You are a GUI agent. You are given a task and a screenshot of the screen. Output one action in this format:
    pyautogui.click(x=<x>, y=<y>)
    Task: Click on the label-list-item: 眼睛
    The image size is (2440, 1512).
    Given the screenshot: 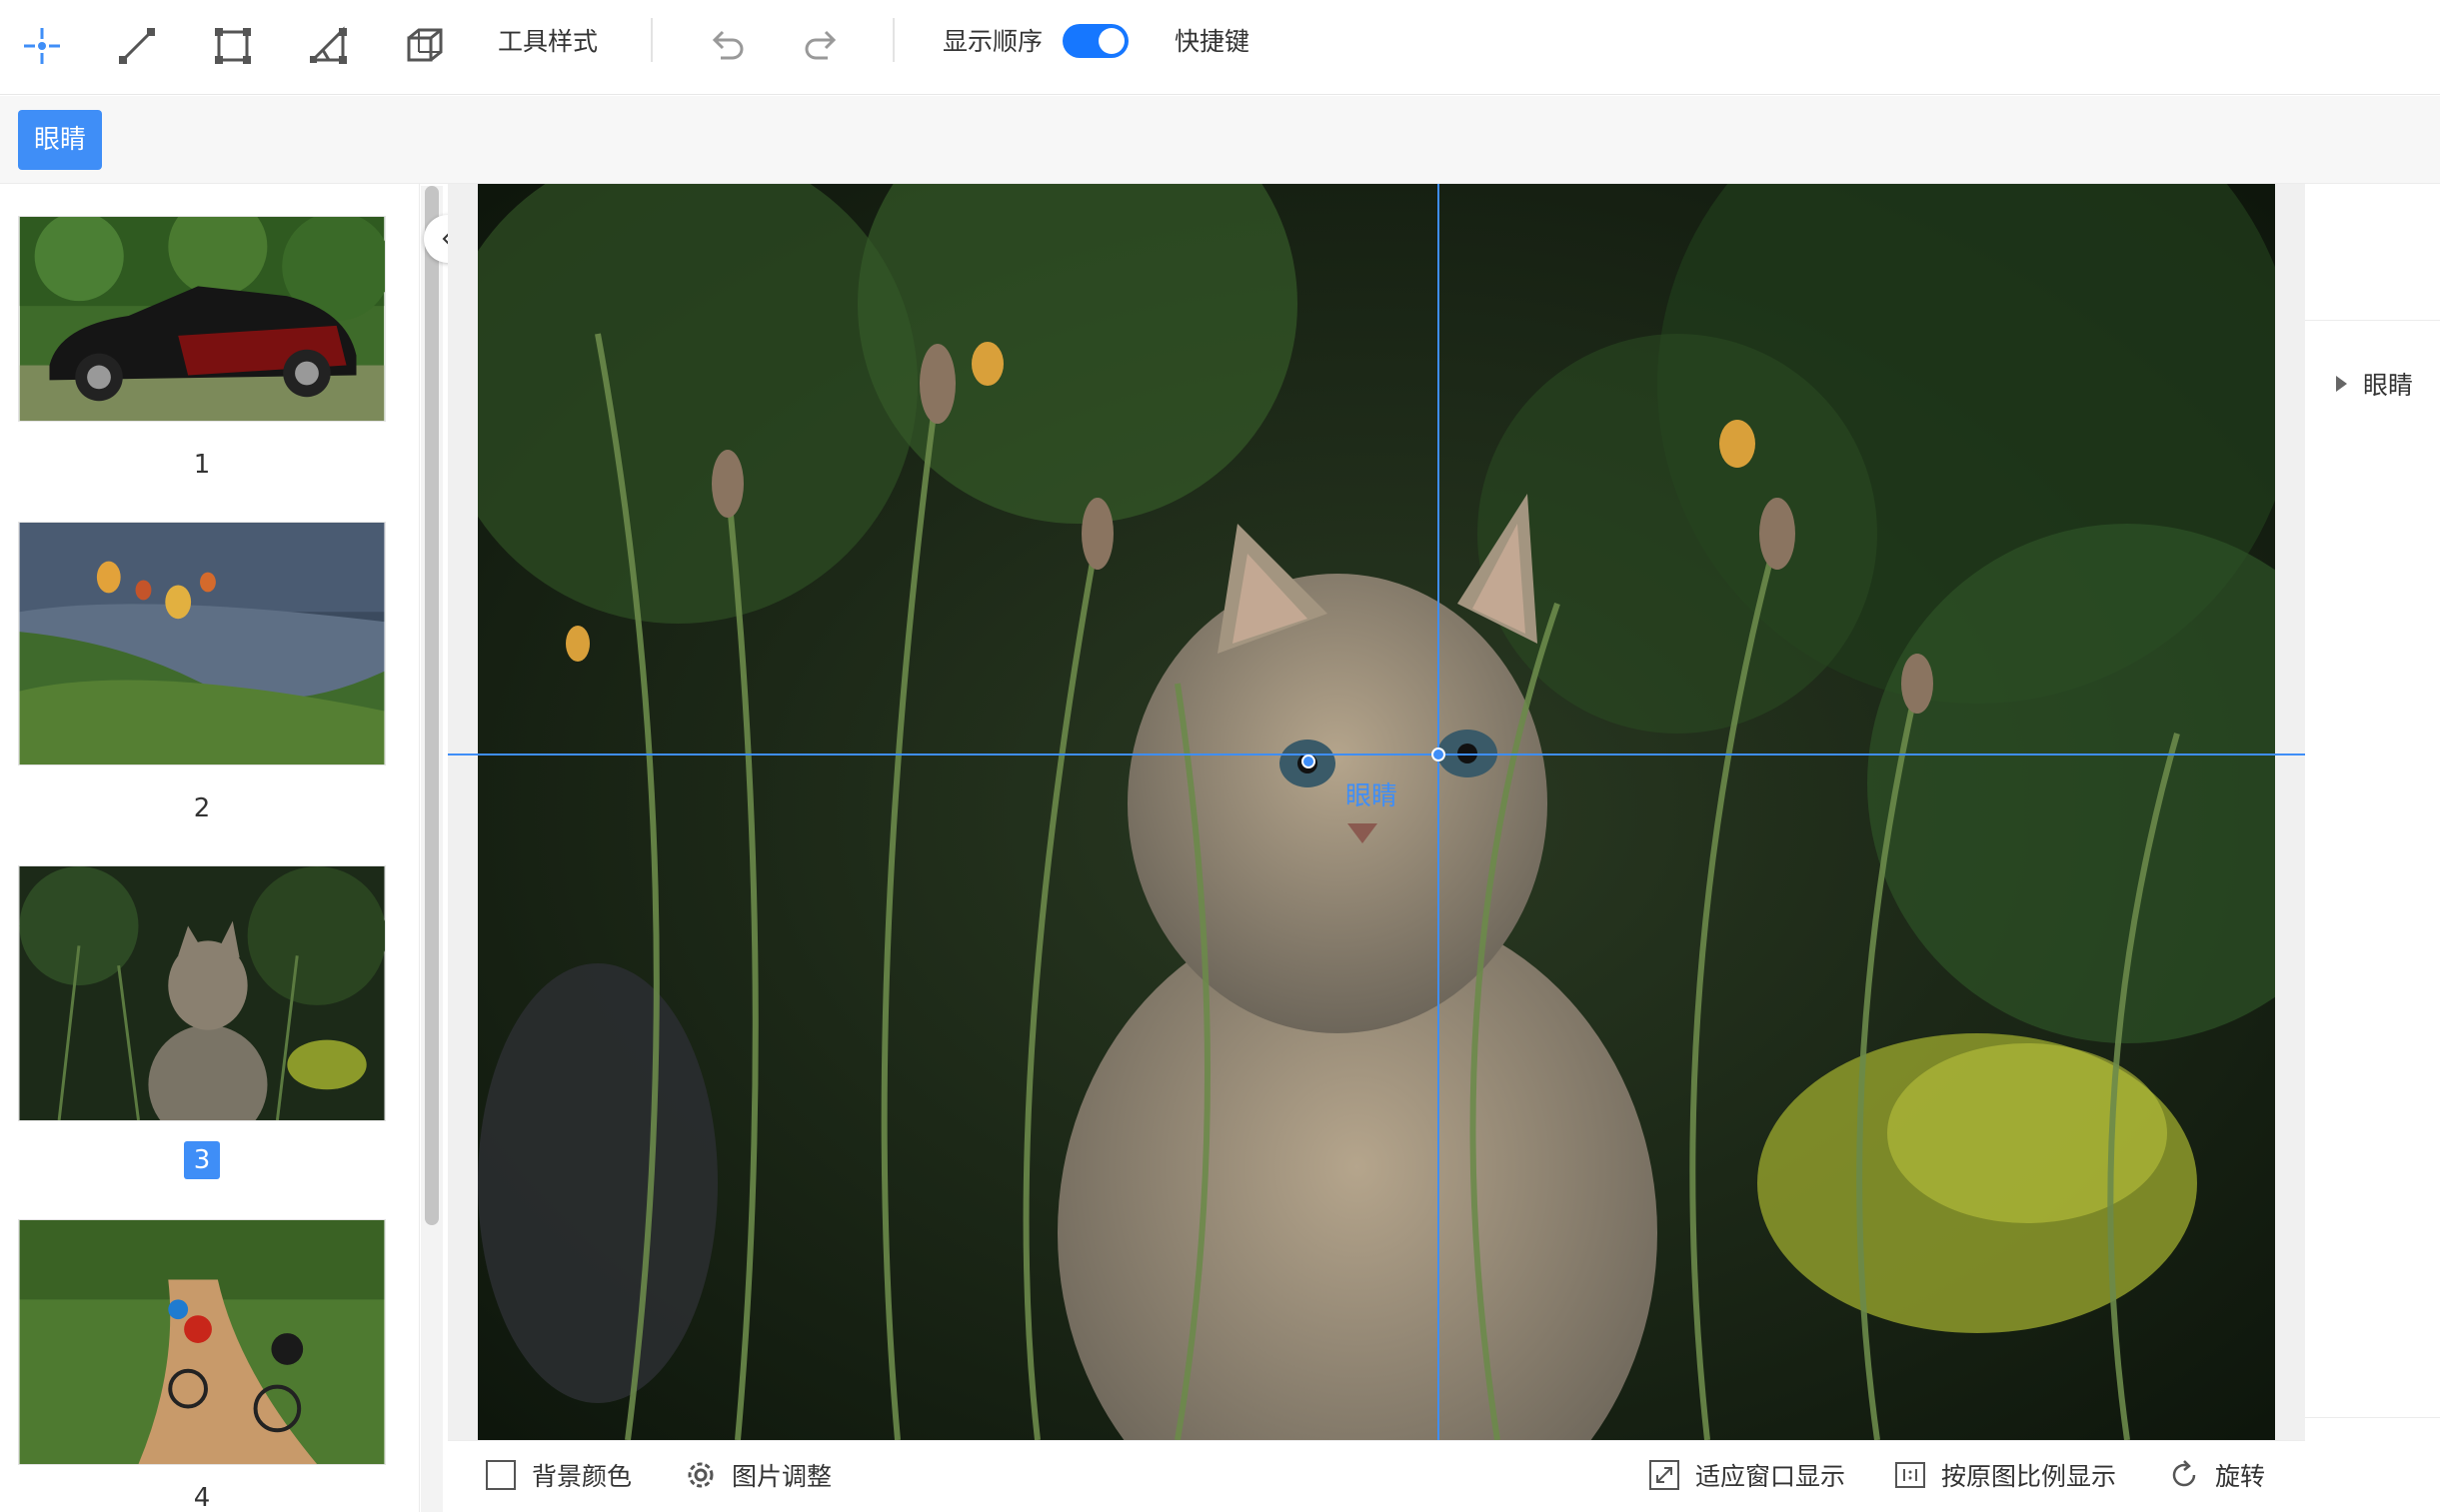 What is the action you would take?
    pyautogui.click(x=2374, y=384)
    